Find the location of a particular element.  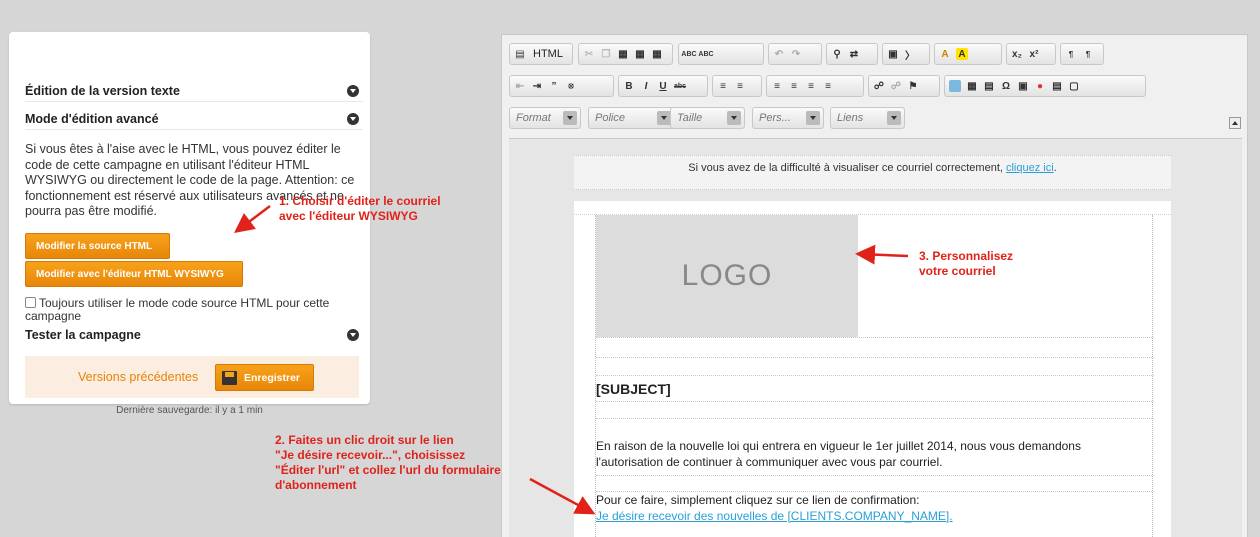

table-icon: ▦ is located at coordinates (972, 86).